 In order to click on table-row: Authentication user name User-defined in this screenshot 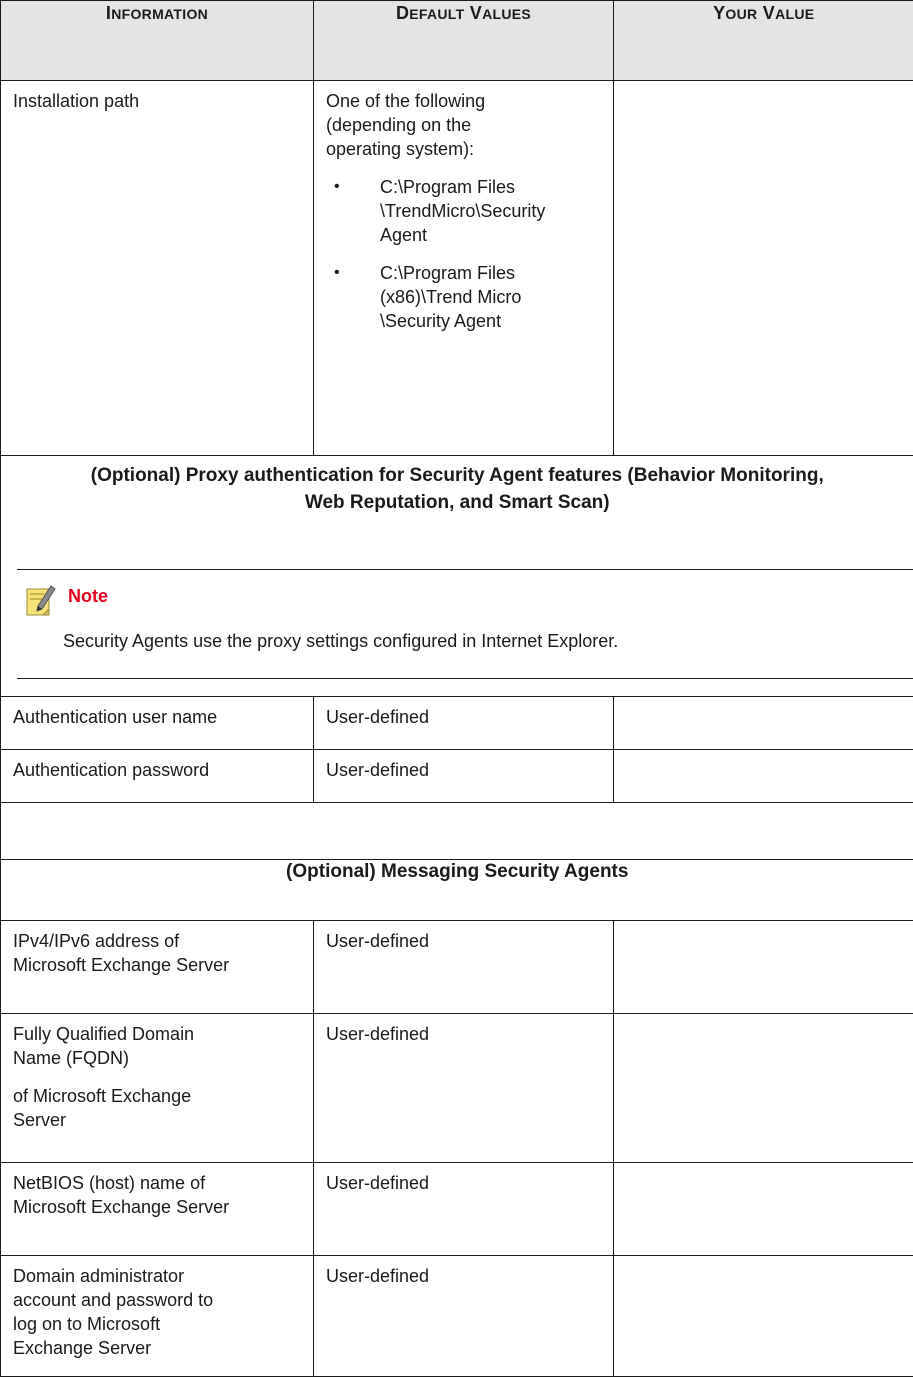, I will do `click(457, 723)`.